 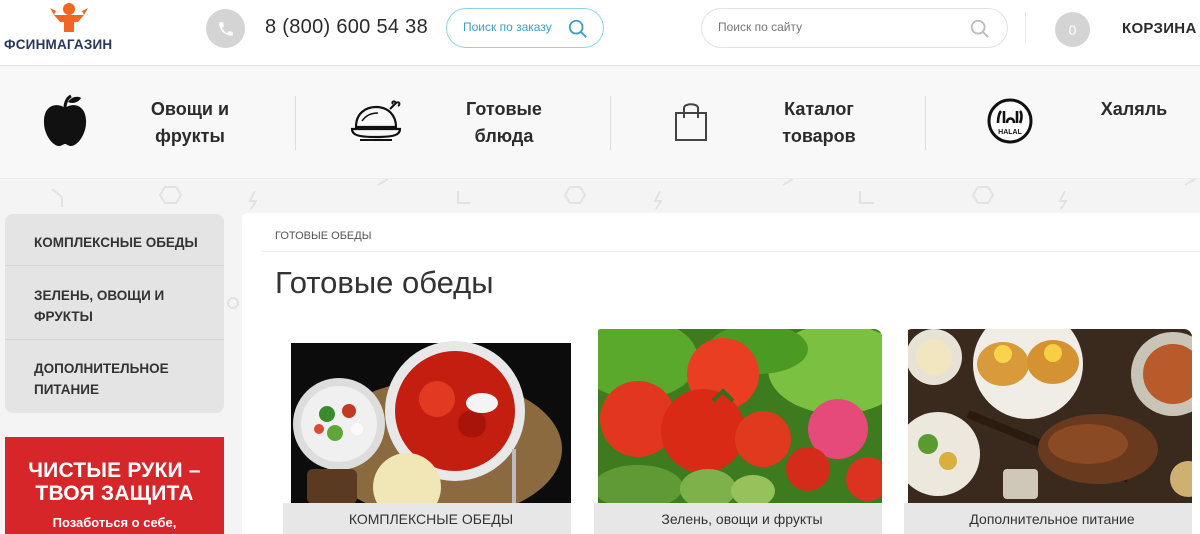 I want to click on phone-button, so click(x=225, y=28).